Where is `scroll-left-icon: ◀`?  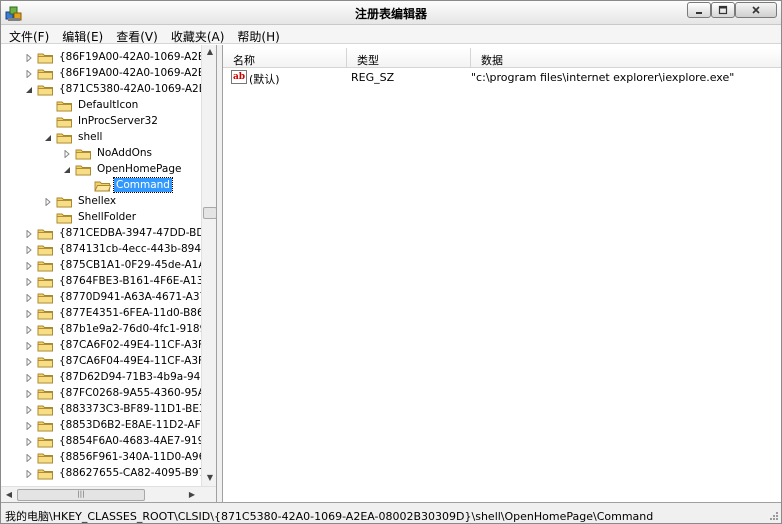
scroll-left-icon: ◀ is located at coordinates (9, 495).